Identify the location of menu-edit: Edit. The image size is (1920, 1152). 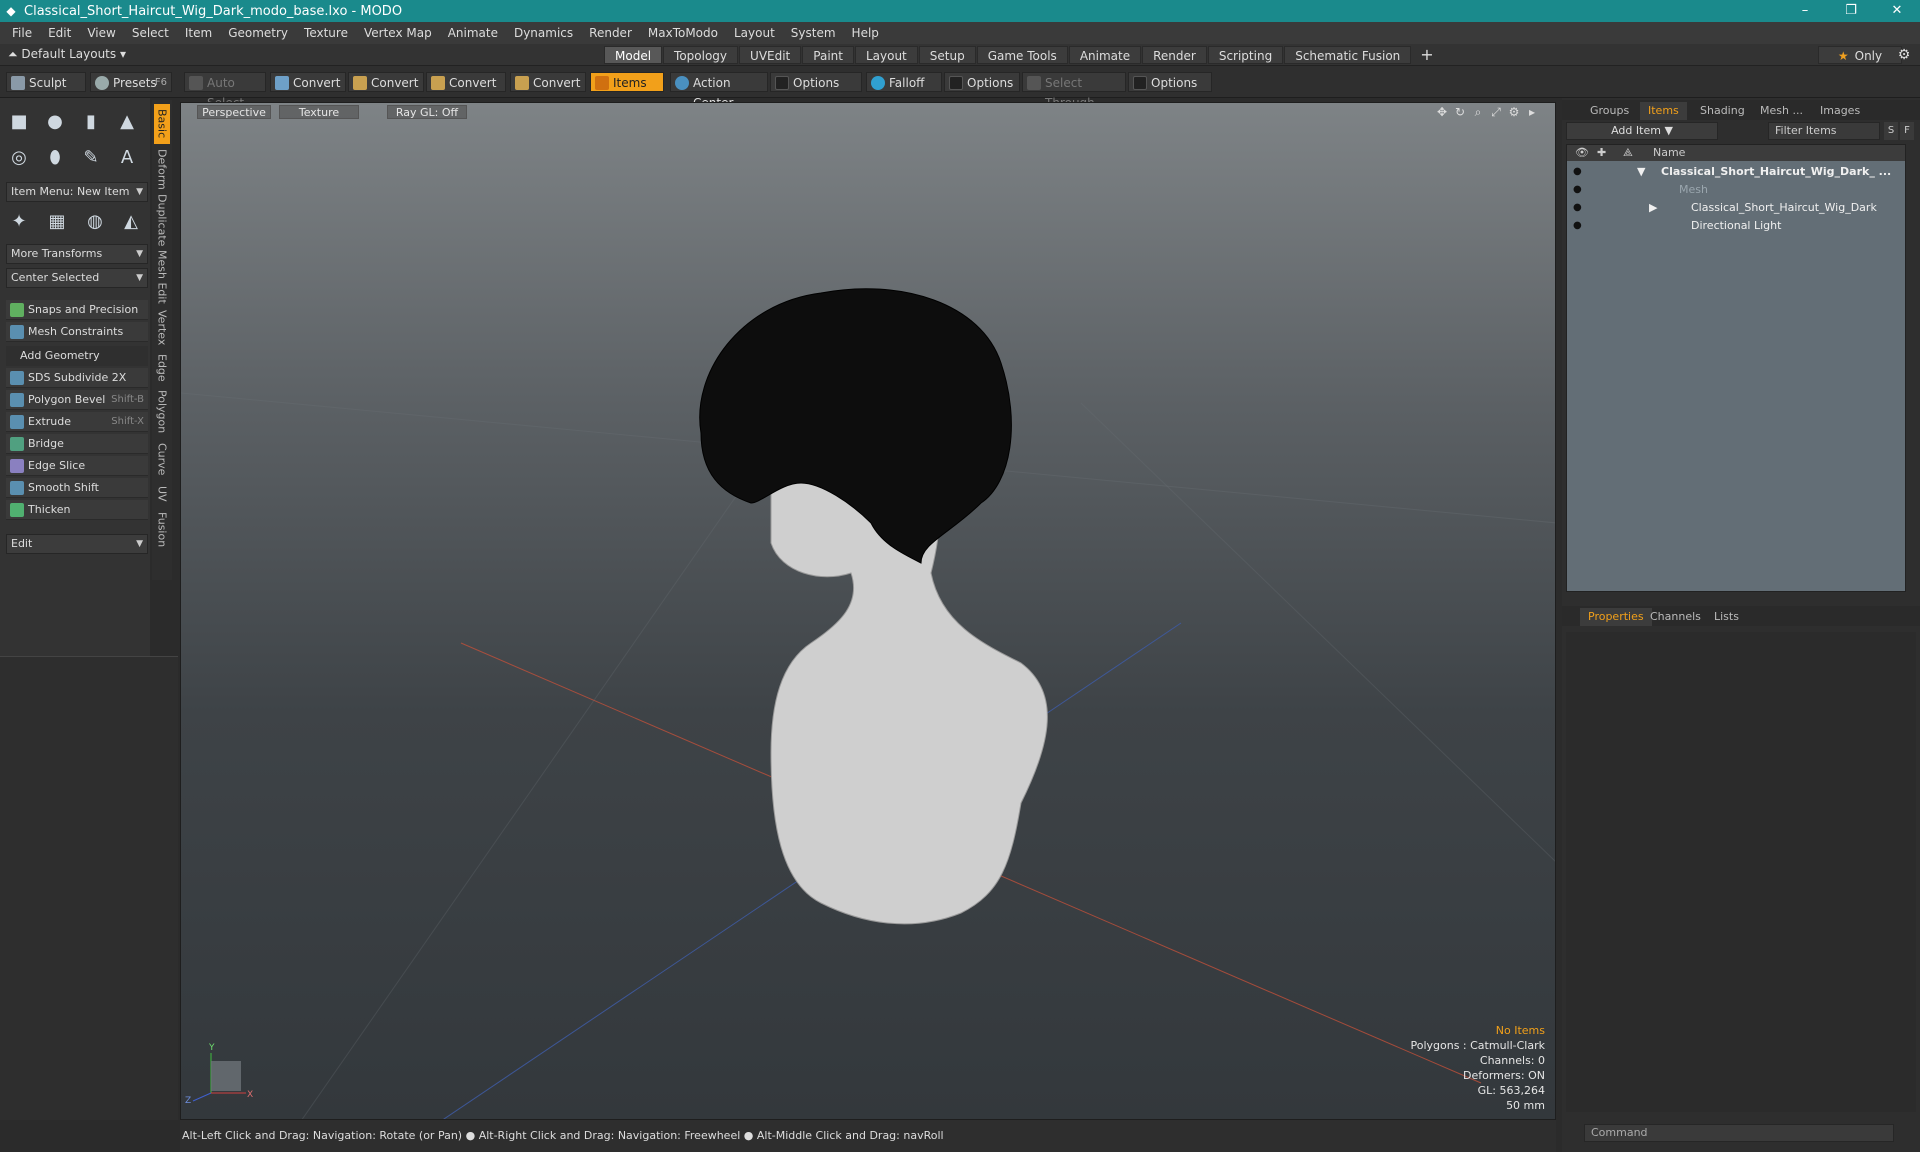
(59, 33).